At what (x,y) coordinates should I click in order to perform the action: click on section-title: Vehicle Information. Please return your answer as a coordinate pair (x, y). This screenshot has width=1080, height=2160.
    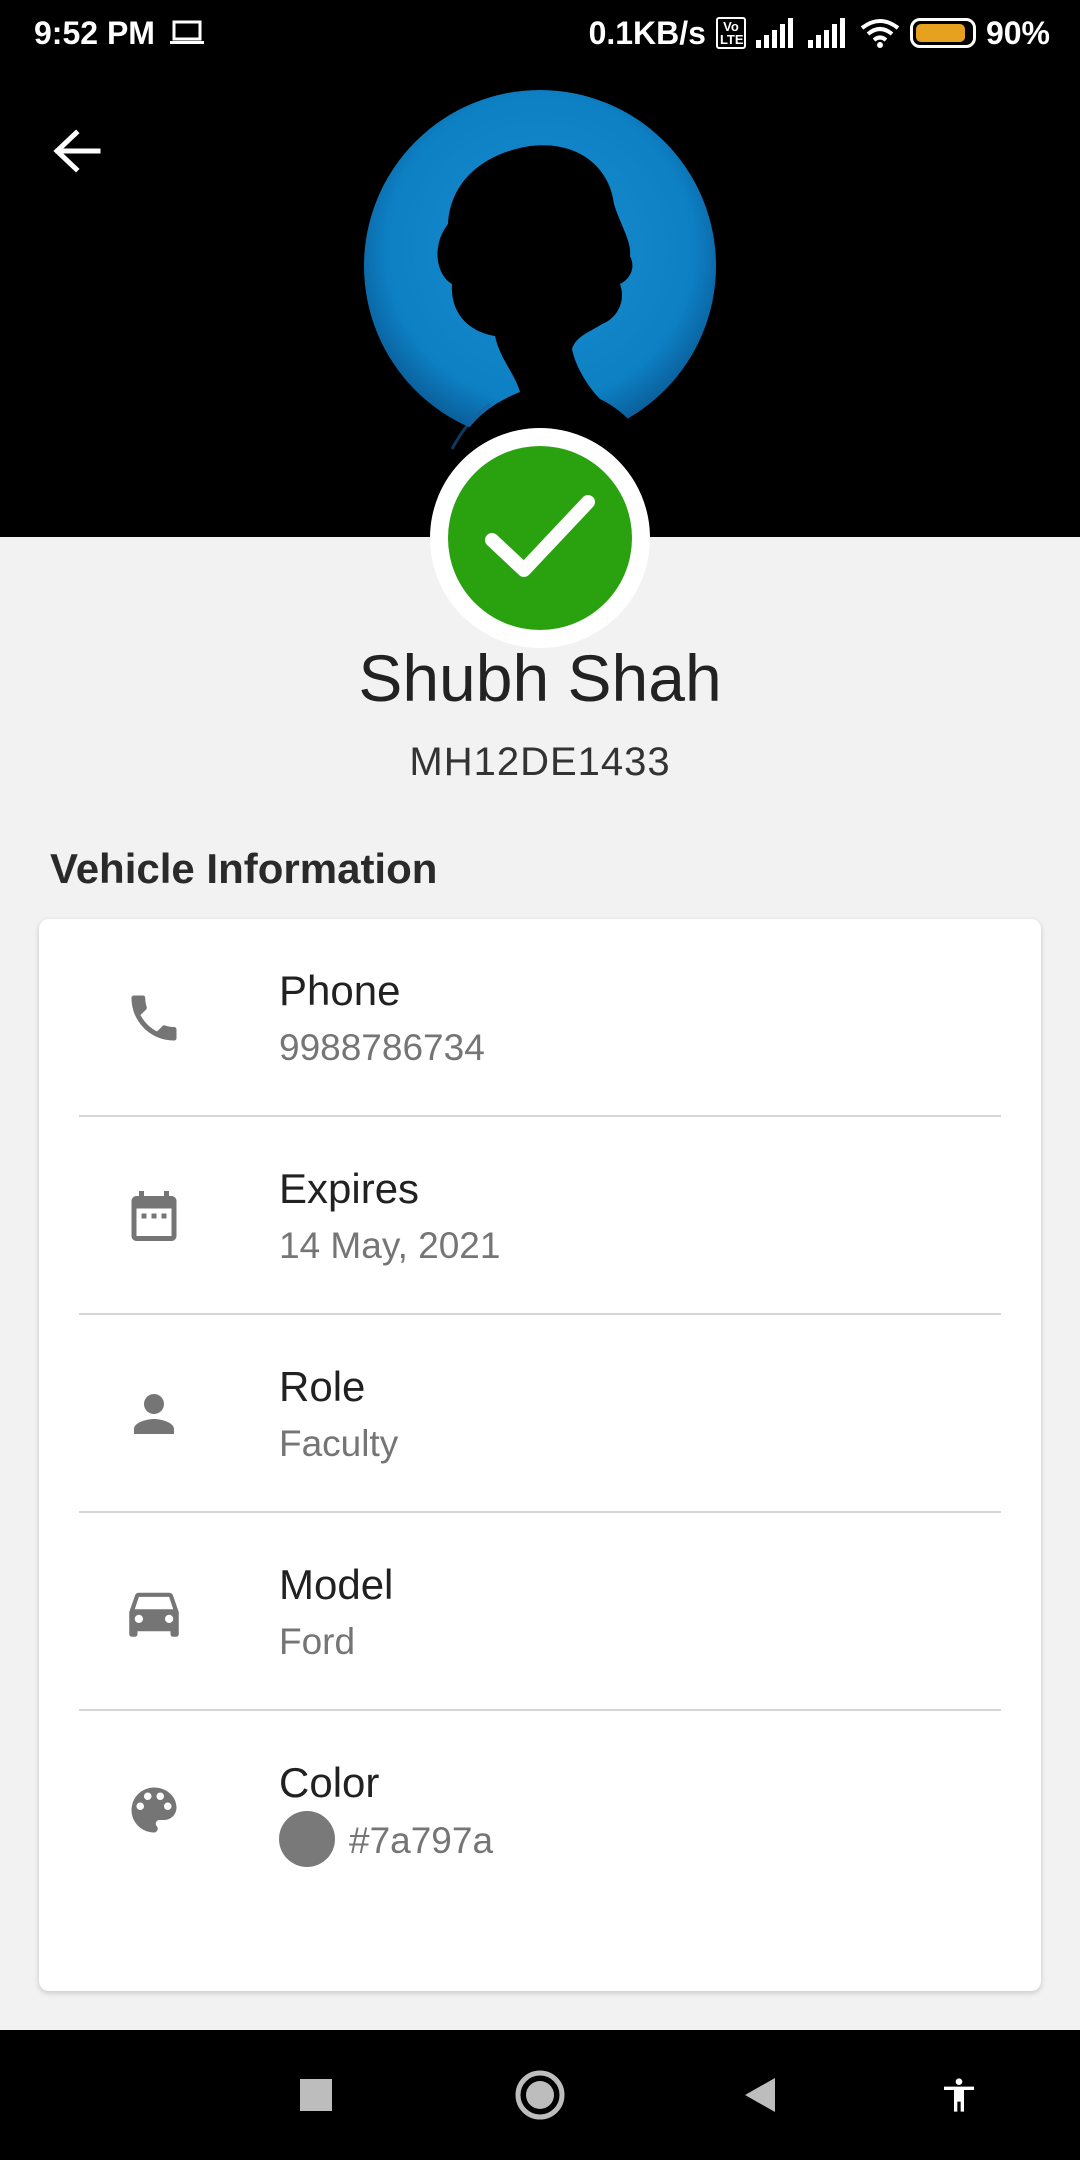
    Looking at the image, I should click on (244, 868).